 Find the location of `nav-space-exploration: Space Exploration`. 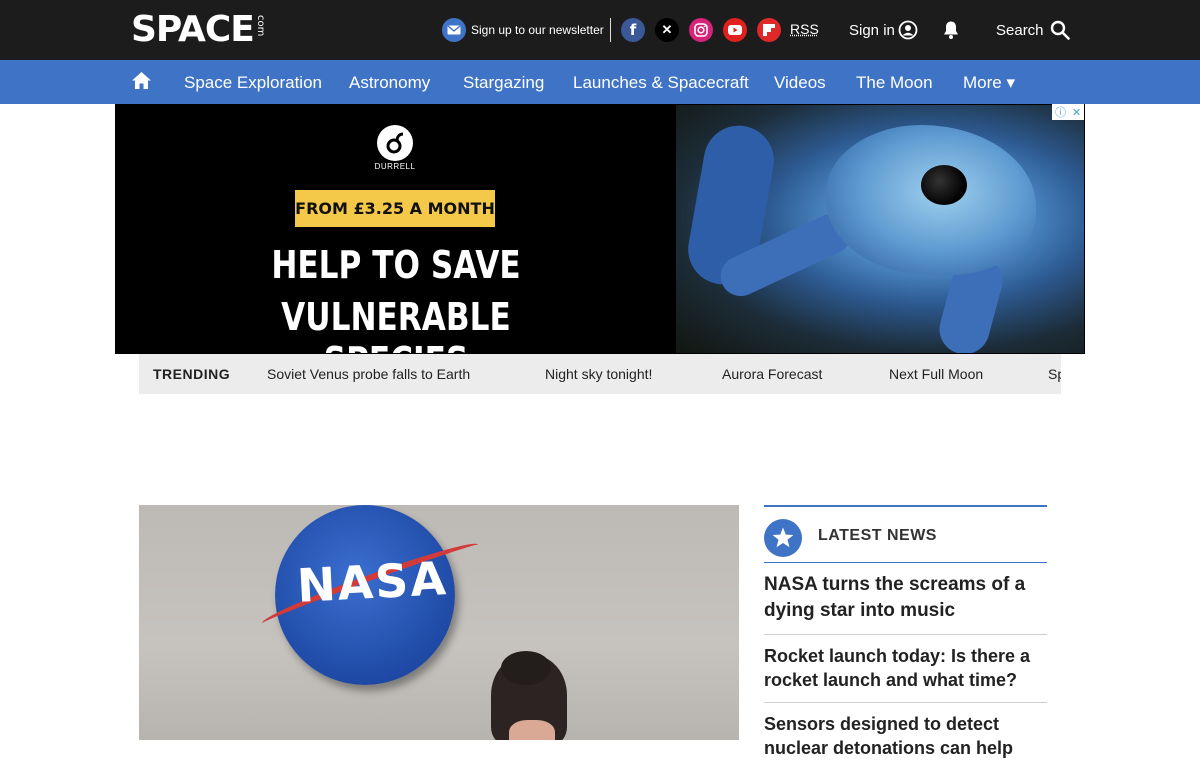

nav-space-exploration: Space Exploration is located at coordinates (253, 83).